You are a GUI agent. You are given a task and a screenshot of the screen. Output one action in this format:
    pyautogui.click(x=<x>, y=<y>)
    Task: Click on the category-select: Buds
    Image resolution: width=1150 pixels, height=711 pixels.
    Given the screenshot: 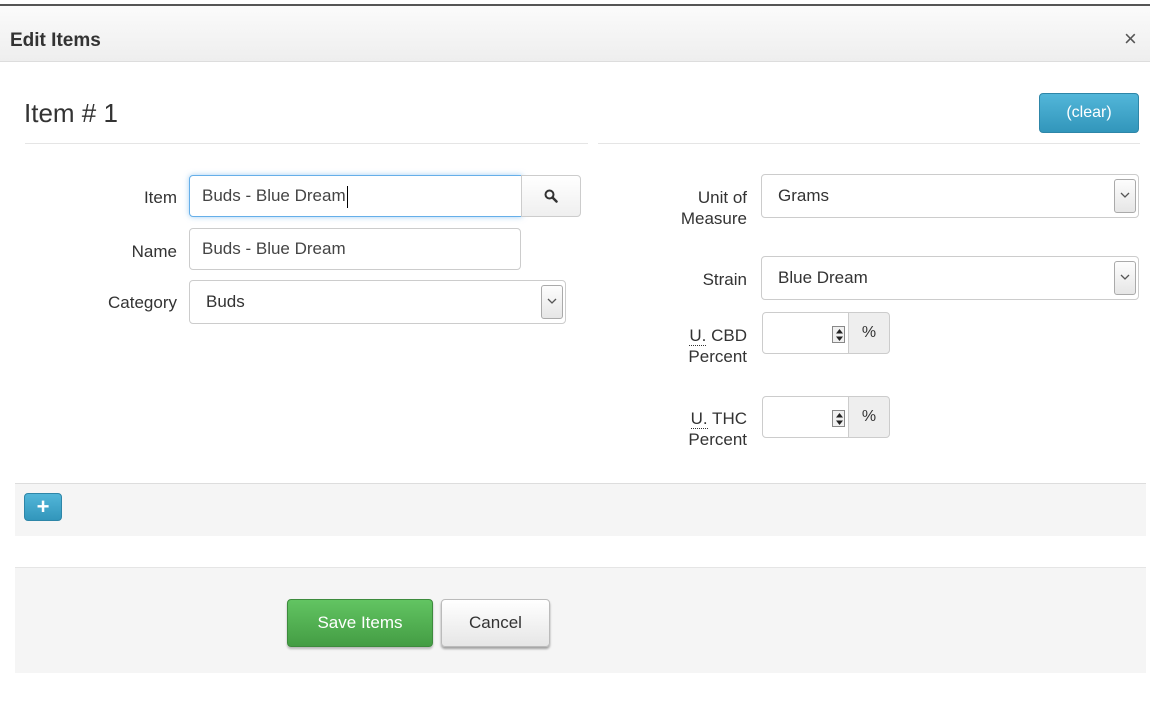 What is the action you would take?
    pyautogui.click(x=377, y=302)
    